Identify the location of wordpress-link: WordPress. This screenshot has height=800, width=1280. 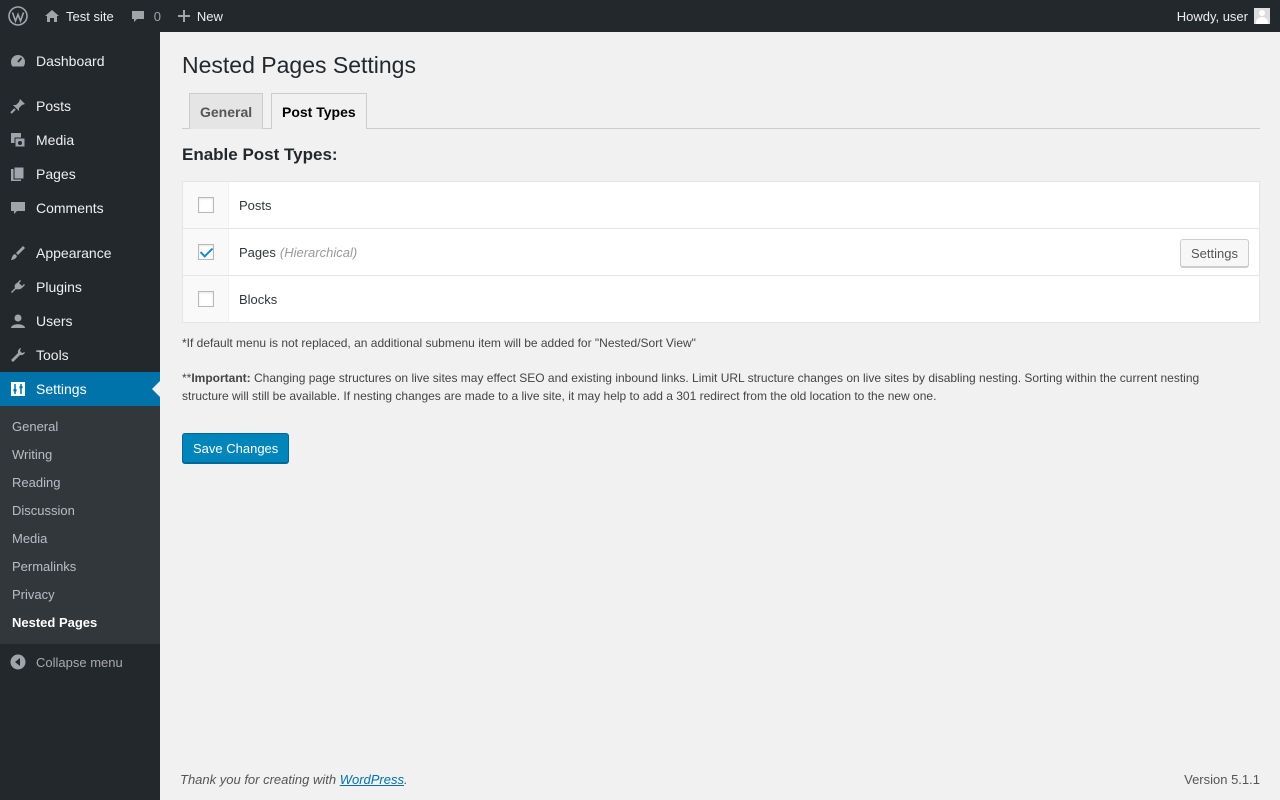
(372, 779).